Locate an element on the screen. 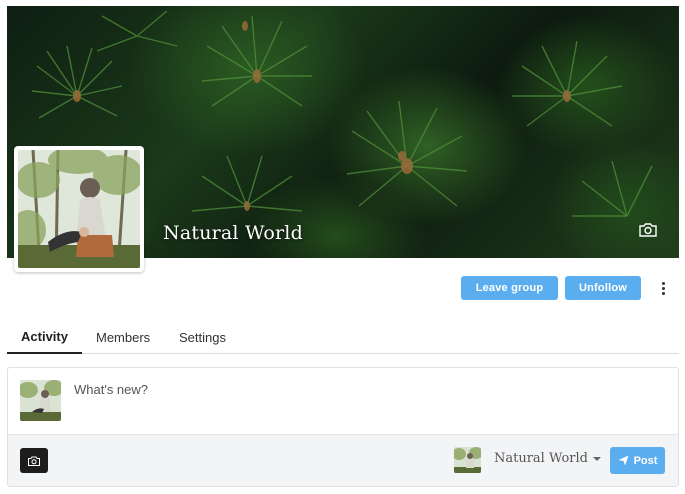 The width and height of the screenshot is (685, 494). post-in-label: Natural World is located at coordinates (541, 458).